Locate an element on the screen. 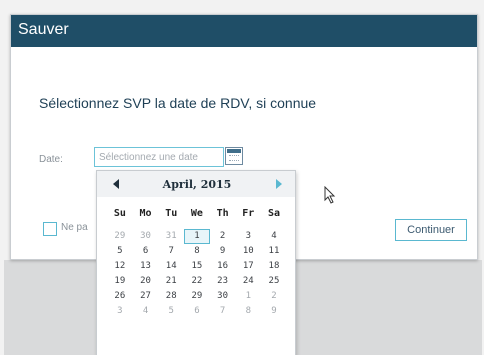 The image size is (484, 355). weekday-label: Fr is located at coordinates (248, 213).